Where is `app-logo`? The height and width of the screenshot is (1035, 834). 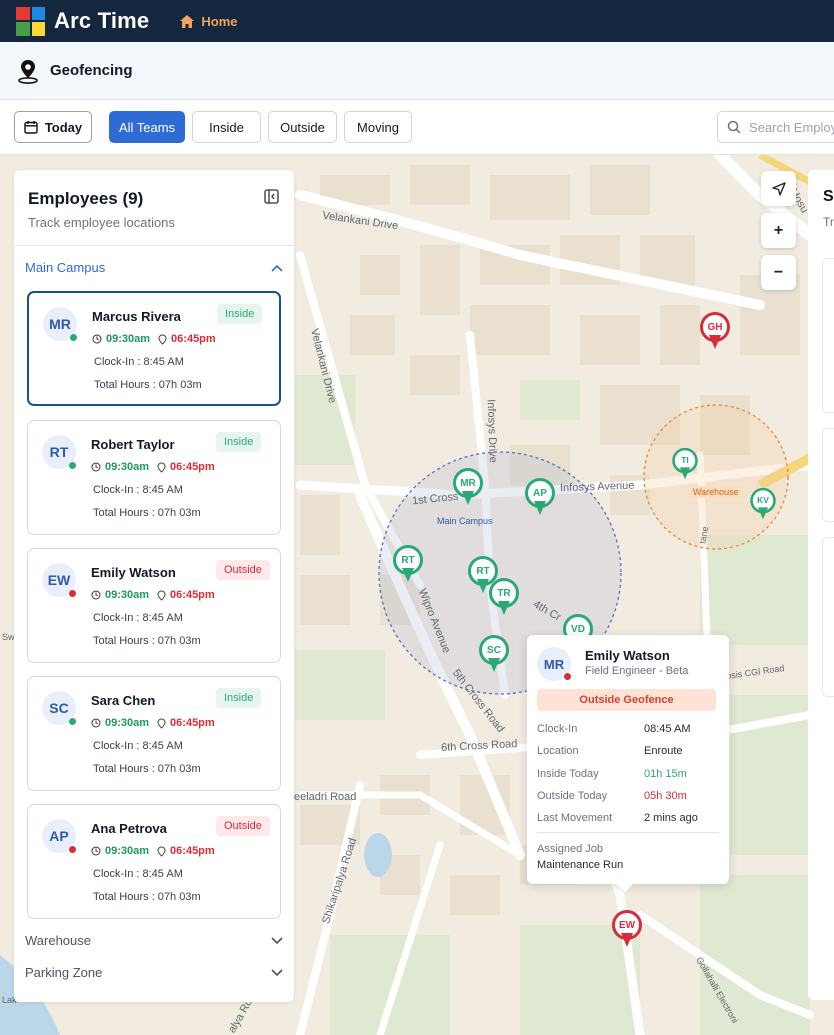 app-logo is located at coordinates (30, 21).